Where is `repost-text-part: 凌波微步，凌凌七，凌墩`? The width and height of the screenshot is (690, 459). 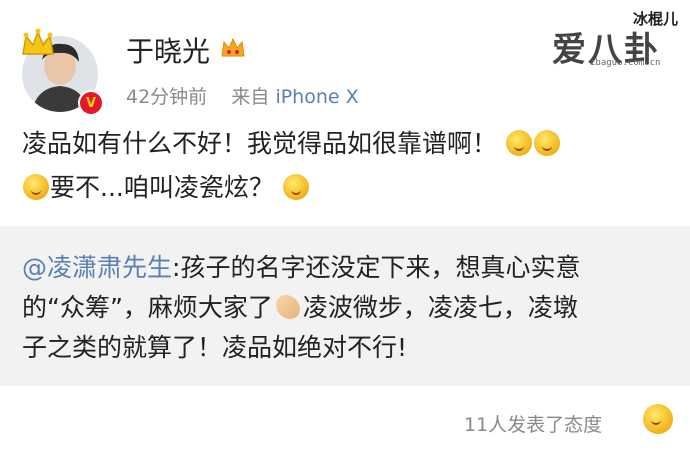
repost-text-part: 凌波微步，凌凌七，凌墩 is located at coordinates (440, 307).